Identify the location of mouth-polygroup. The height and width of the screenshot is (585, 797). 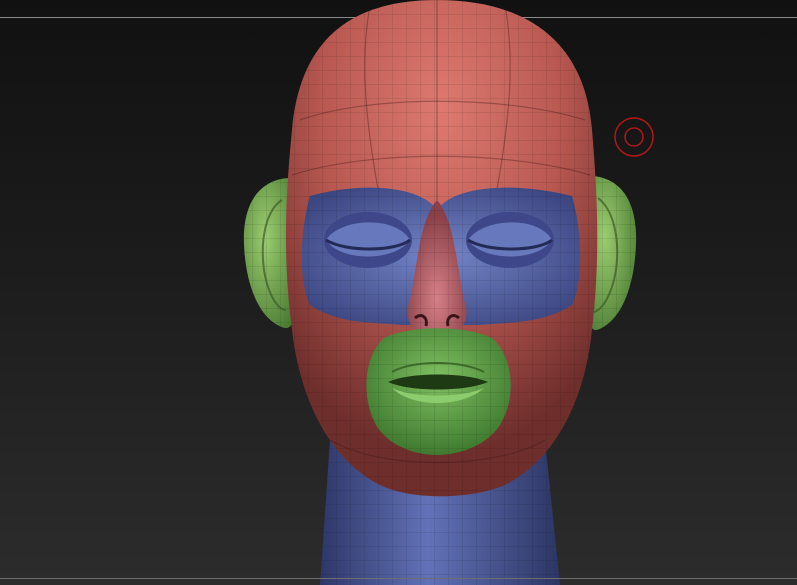
(438, 391).